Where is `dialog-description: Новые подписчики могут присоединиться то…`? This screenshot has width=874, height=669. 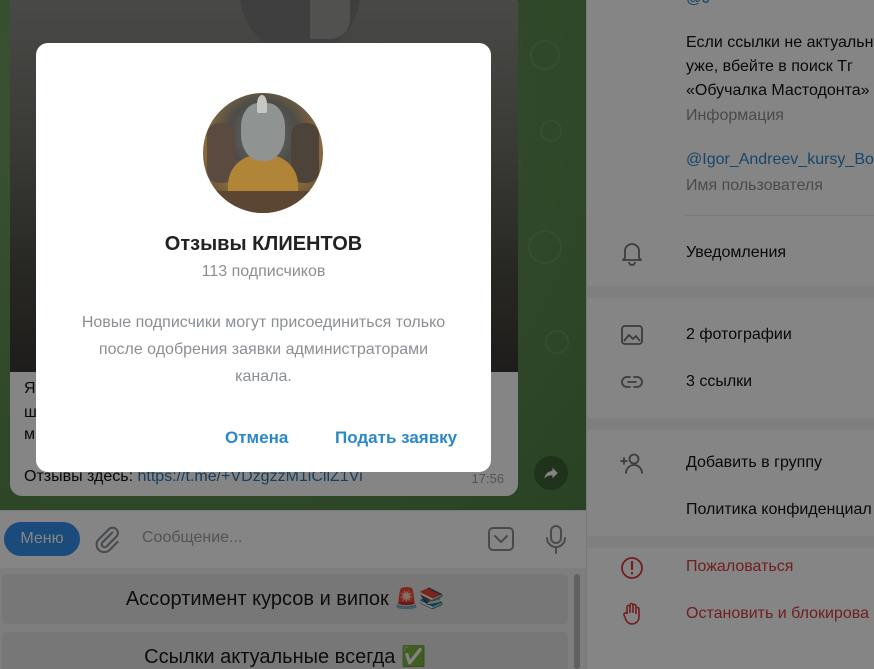
dialog-description: Новые подписчики могут присоединиться то… is located at coordinates (263, 349).